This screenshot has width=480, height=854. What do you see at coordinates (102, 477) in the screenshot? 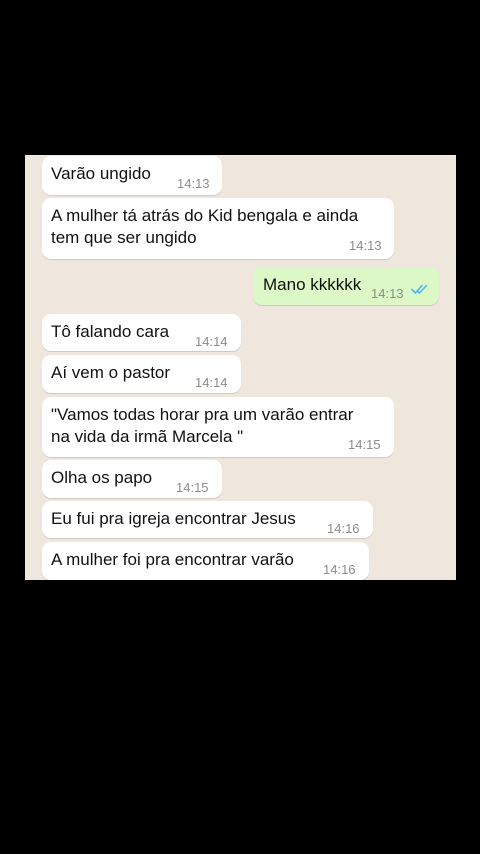
I see `message-text: Olha os papo` at bounding box center [102, 477].